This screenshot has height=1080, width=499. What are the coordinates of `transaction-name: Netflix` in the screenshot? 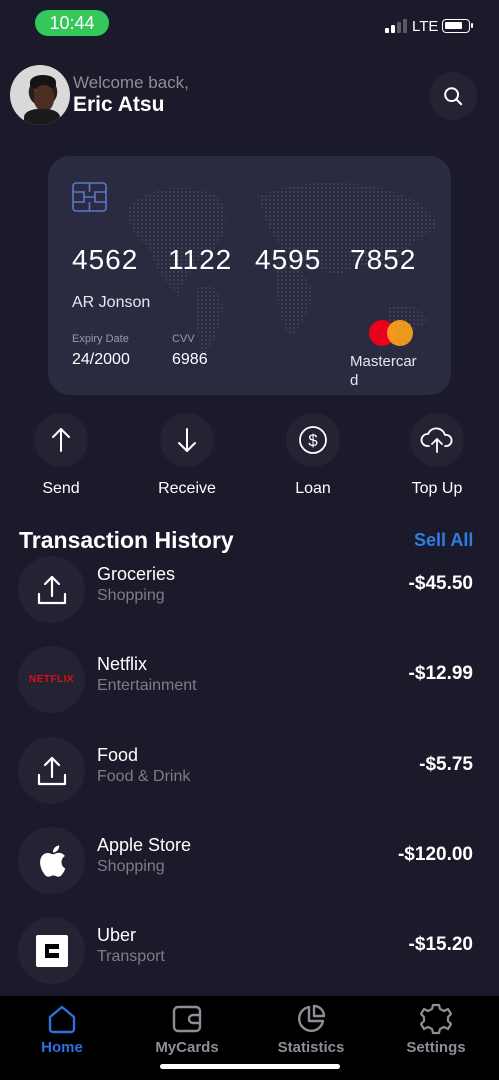 It's located at (122, 664).